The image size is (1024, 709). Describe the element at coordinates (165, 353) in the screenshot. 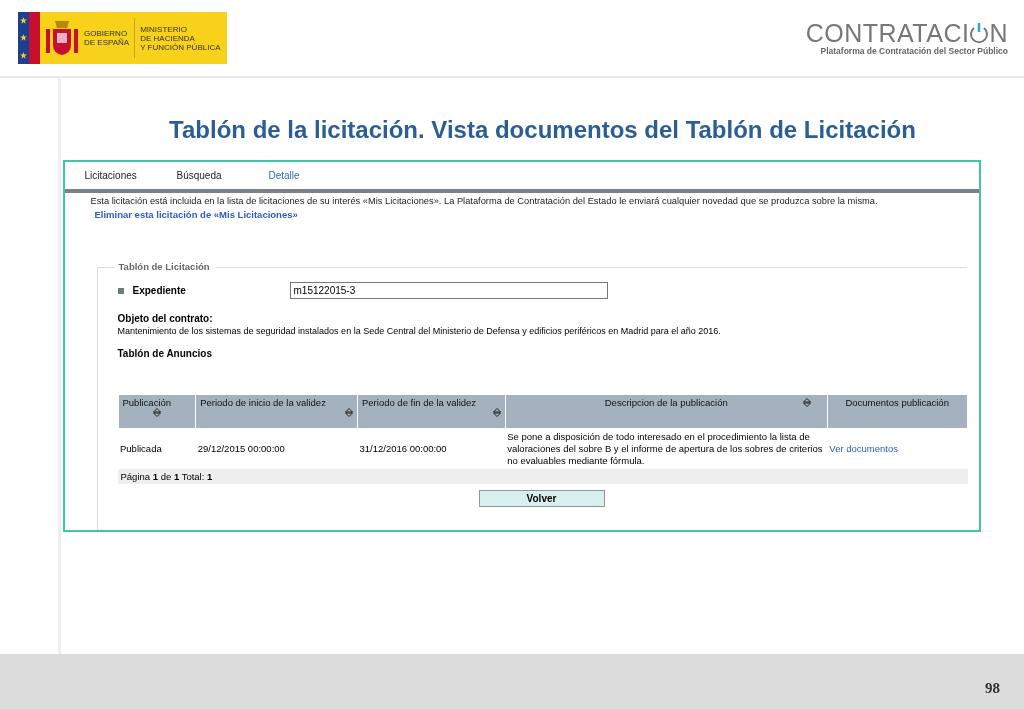

I see `section-label: Tablón de Anuncios` at that location.